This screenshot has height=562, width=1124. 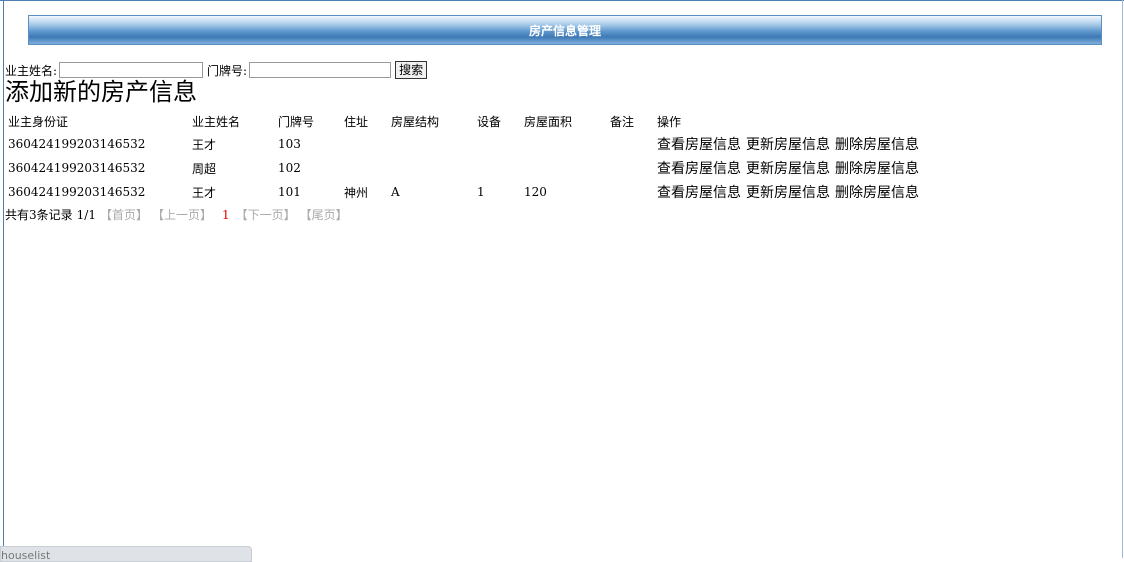 What do you see at coordinates (356, 121) in the screenshot?
I see `header-address: 住址` at bounding box center [356, 121].